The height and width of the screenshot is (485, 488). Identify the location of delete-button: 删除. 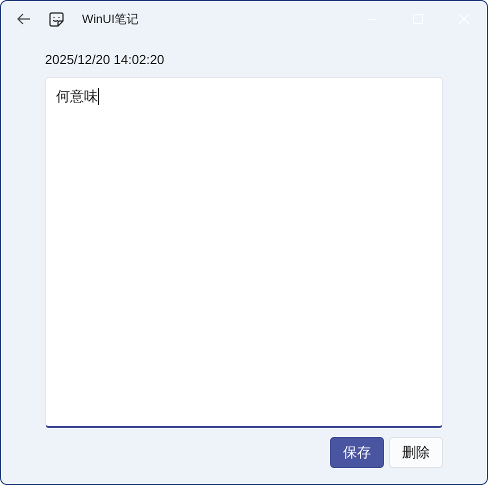
(416, 452).